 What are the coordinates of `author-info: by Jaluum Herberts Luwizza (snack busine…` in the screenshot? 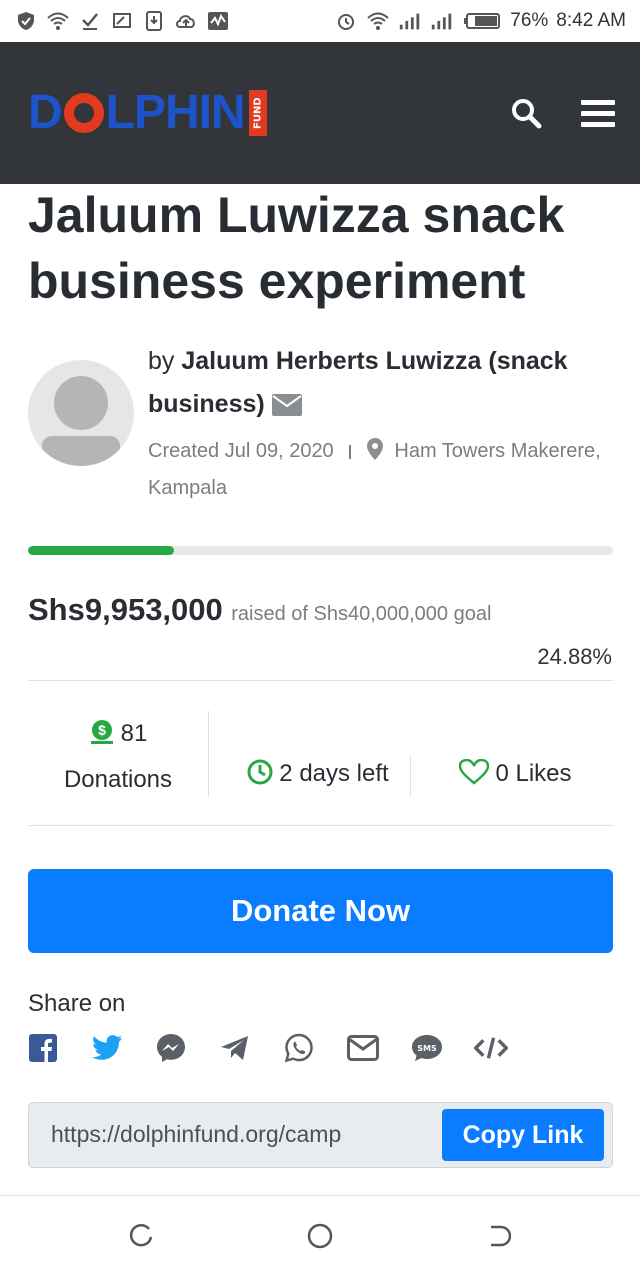 It's located at (383, 422).